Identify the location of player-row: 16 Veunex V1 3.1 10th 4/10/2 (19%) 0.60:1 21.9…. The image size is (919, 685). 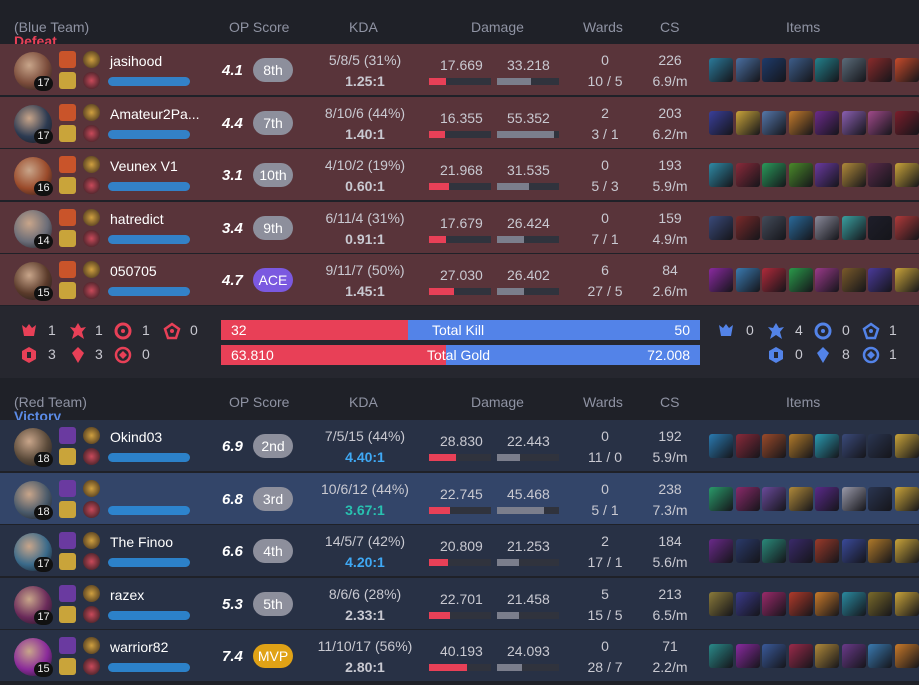
(459, 175).